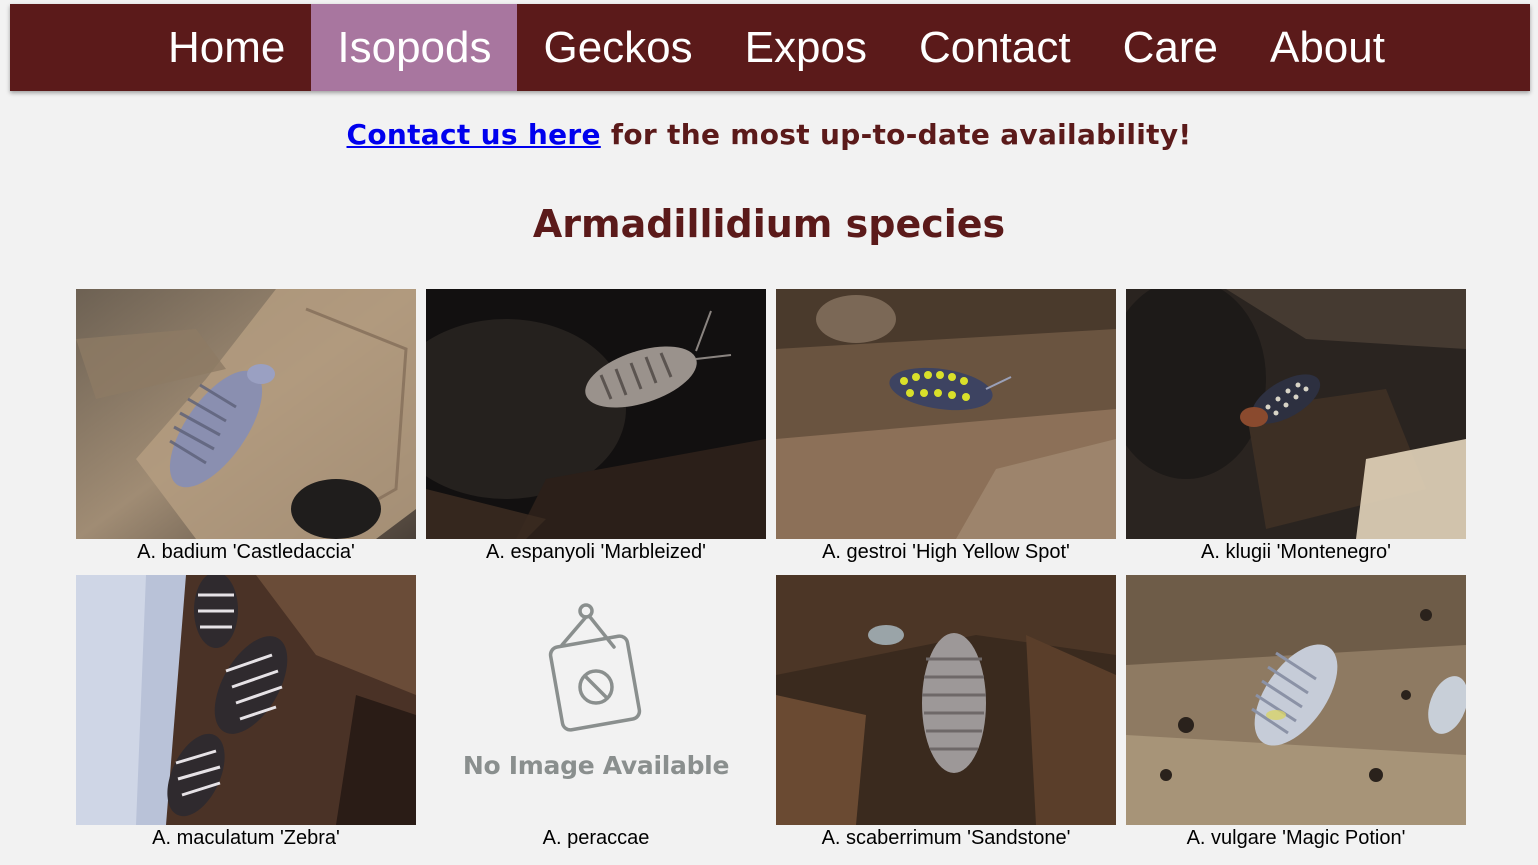  Describe the element at coordinates (596, 552) in the screenshot. I see `species-caption: A. espanyoli 'Marbleized'` at that location.